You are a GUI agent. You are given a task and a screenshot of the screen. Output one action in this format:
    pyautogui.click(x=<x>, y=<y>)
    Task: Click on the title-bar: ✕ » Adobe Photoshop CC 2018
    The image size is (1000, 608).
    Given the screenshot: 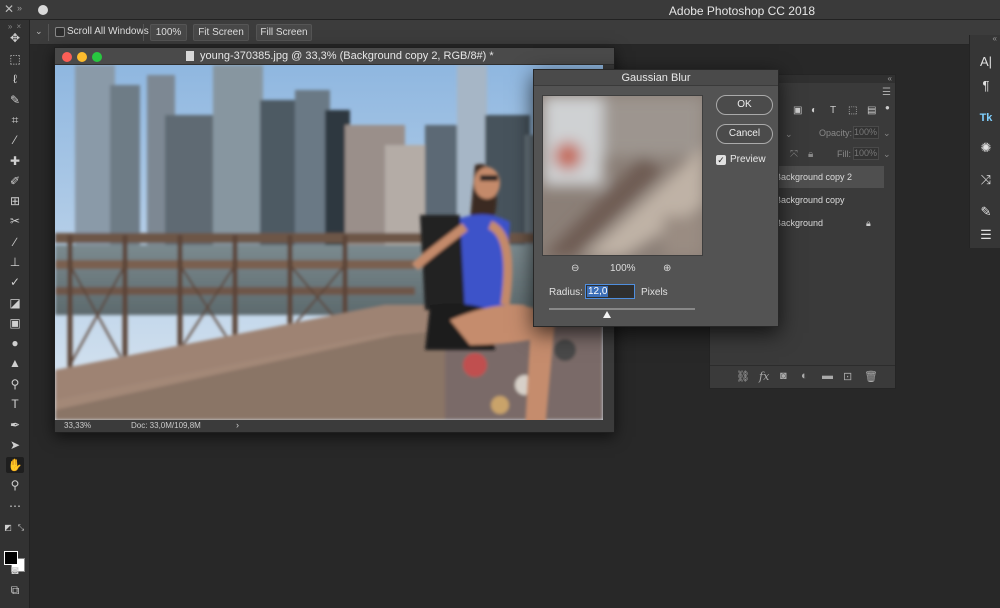 What is the action you would take?
    pyautogui.click(x=500, y=10)
    